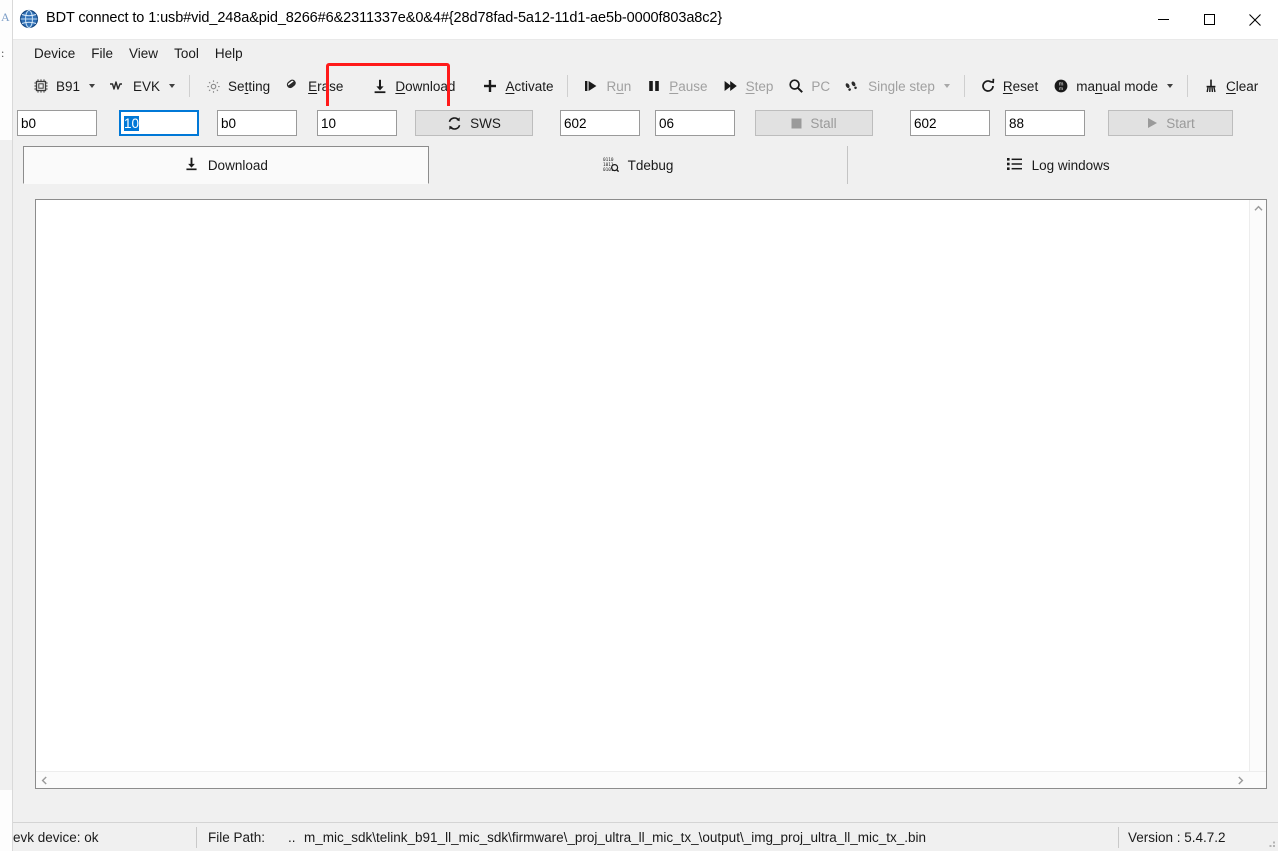 The width and height of the screenshot is (1278, 851). What do you see at coordinates (229, 53) in the screenshot?
I see `menu-item-help: Help` at bounding box center [229, 53].